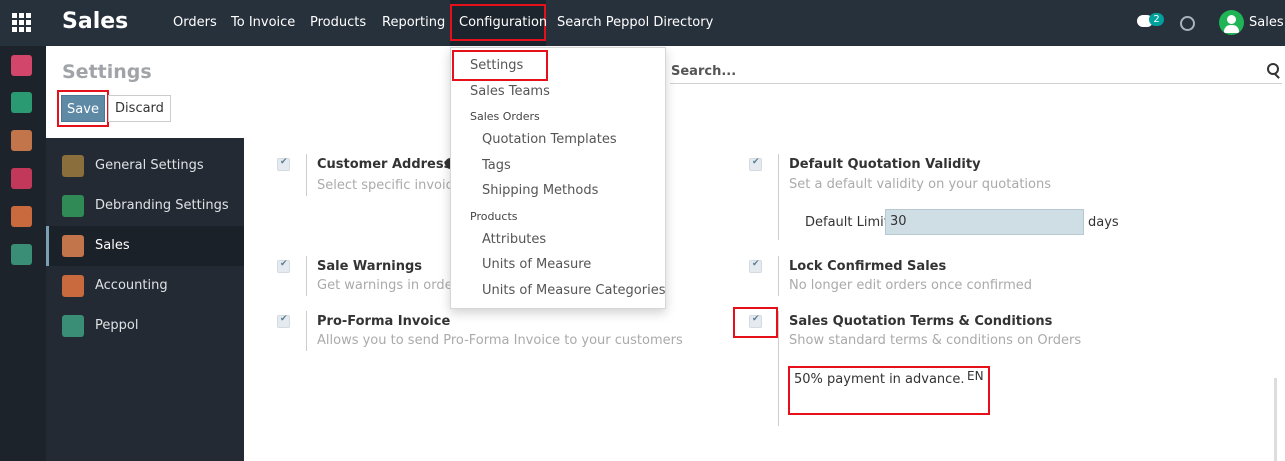  Describe the element at coordinates (1266, 22) in the screenshot. I see `user-name: Sales` at that location.